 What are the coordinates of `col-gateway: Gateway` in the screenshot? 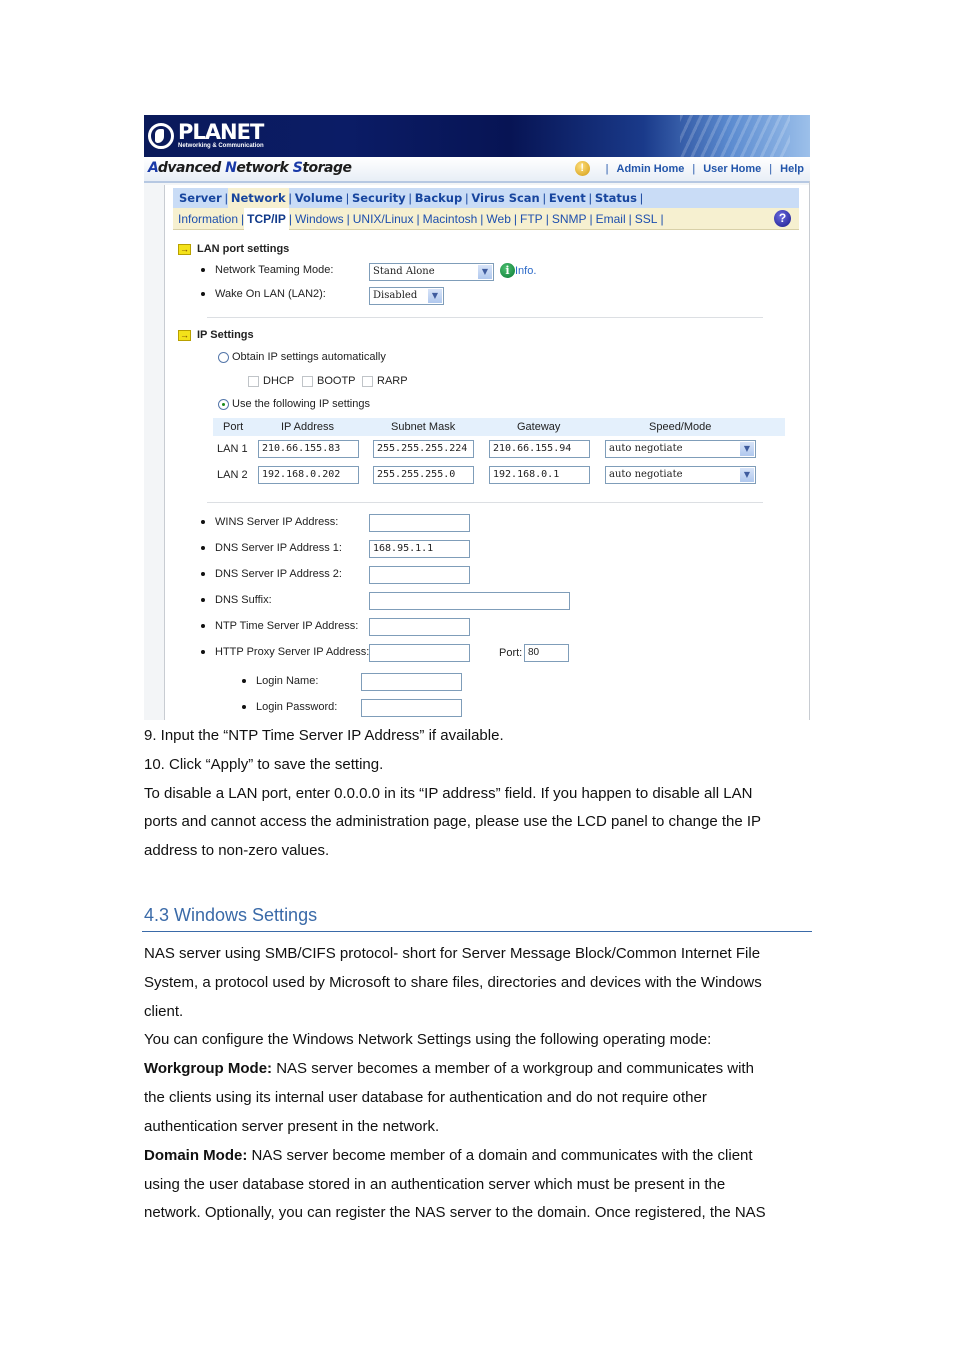 It's located at (539, 427).